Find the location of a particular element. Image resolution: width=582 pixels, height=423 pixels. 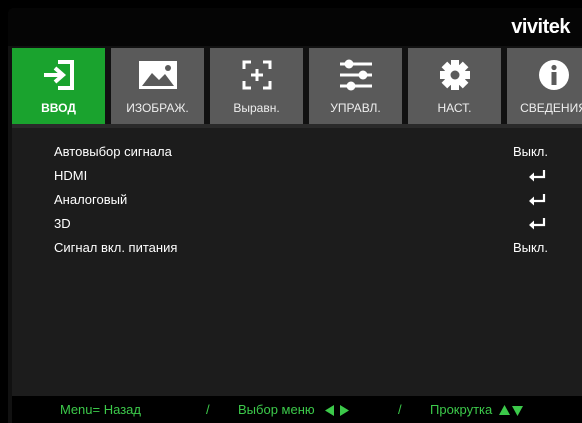

menu-item-auto-source: Автовыбор сигнала Выкл. is located at coordinates (297, 152).